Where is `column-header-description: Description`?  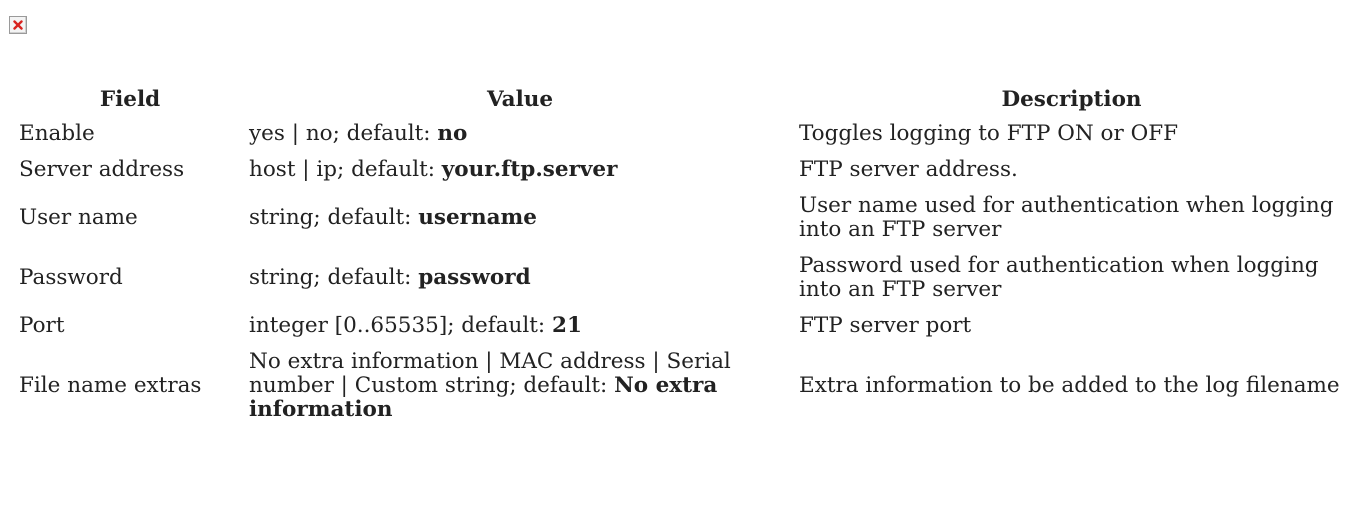
column-header-description: Description is located at coordinates (1071, 99).